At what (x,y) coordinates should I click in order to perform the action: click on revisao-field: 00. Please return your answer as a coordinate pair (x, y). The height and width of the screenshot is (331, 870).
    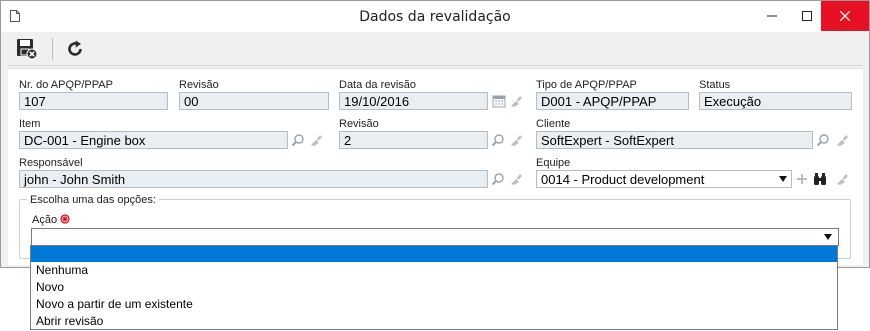
    Looking at the image, I should click on (254, 101).